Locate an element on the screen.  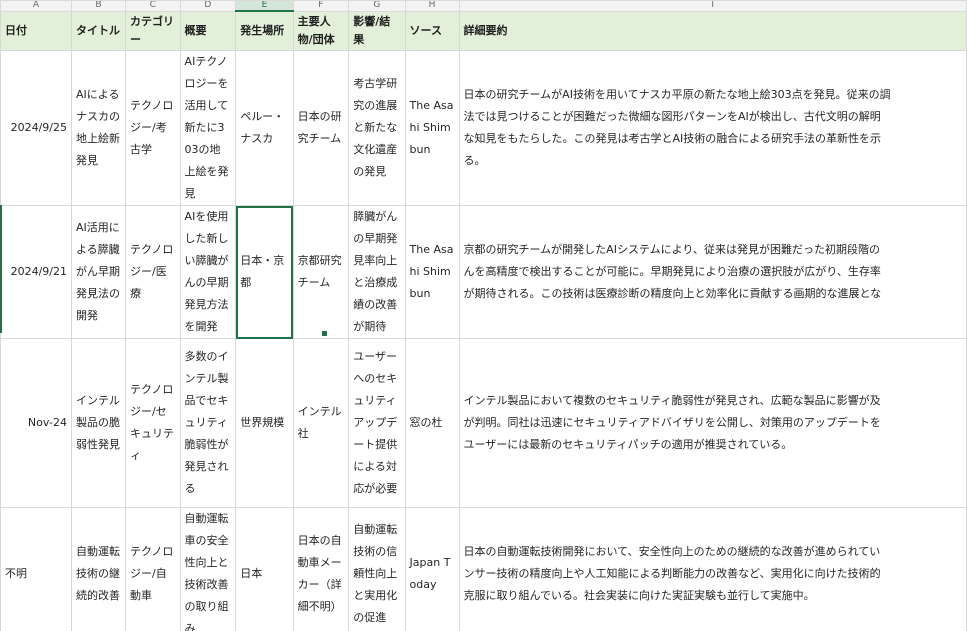
impact-cell: 膵臓がんの早期発見率向上と治療成績の改善が期待 is located at coordinates (377, 272).